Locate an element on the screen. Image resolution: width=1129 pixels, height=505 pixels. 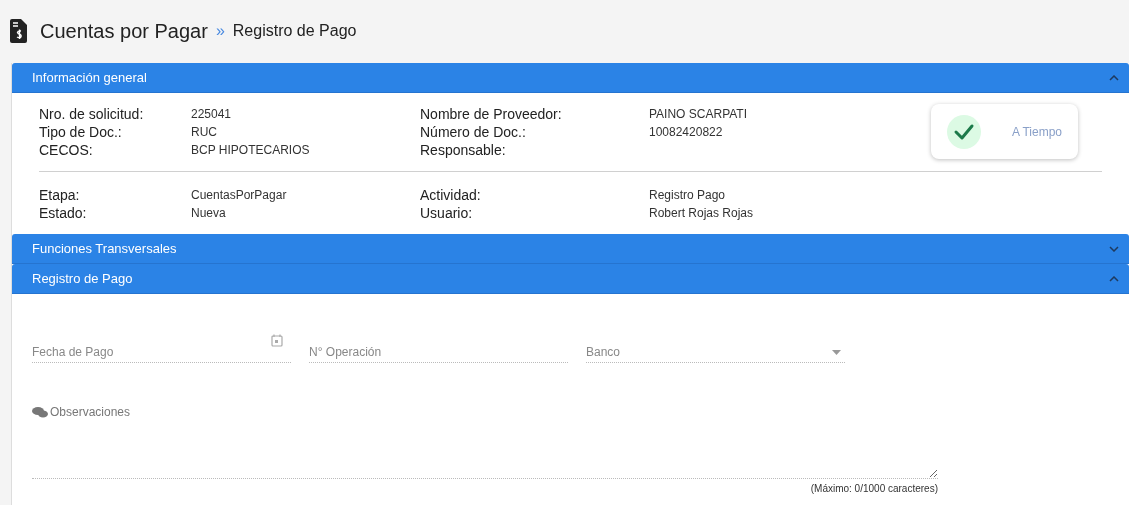
field-label: Tipo de Doc.: is located at coordinates (81, 132).